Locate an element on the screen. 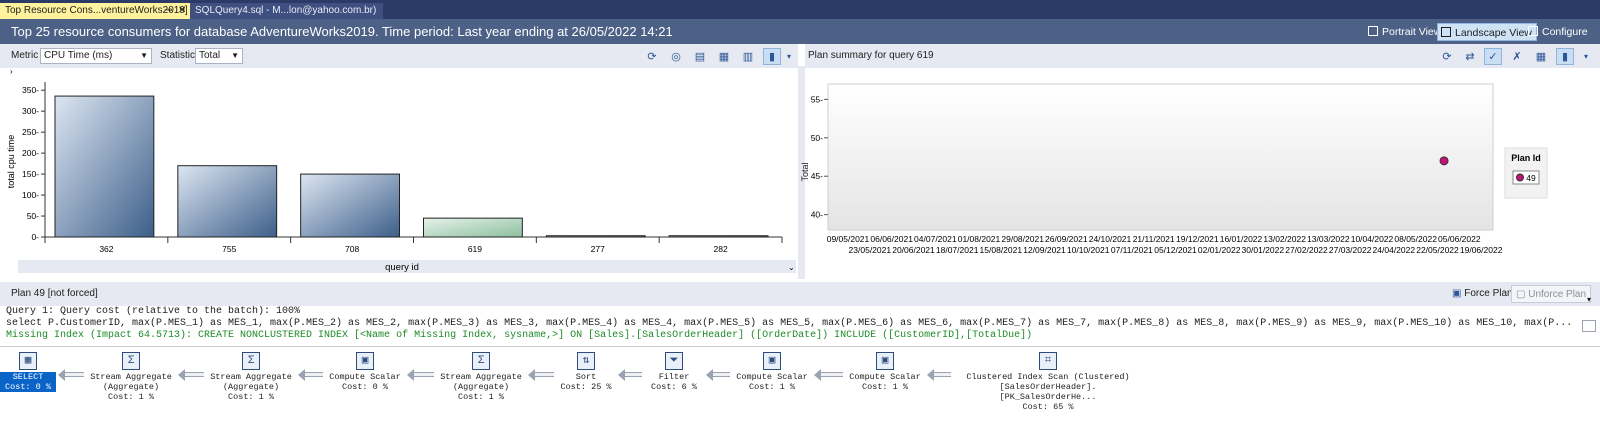 The width and height of the screenshot is (1600, 434). chevron-down-icon: ▼ is located at coordinates (235, 55).